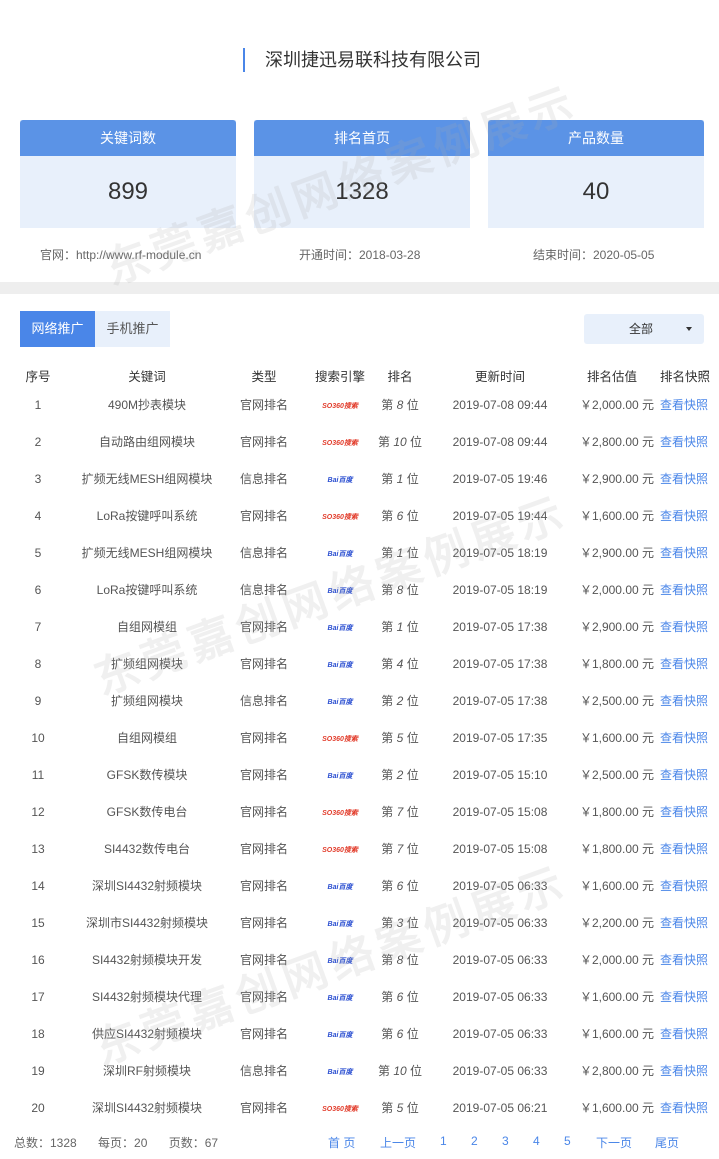  What do you see at coordinates (400, 515) in the screenshot?
I see `row-rank: 第 6 位` at bounding box center [400, 515].